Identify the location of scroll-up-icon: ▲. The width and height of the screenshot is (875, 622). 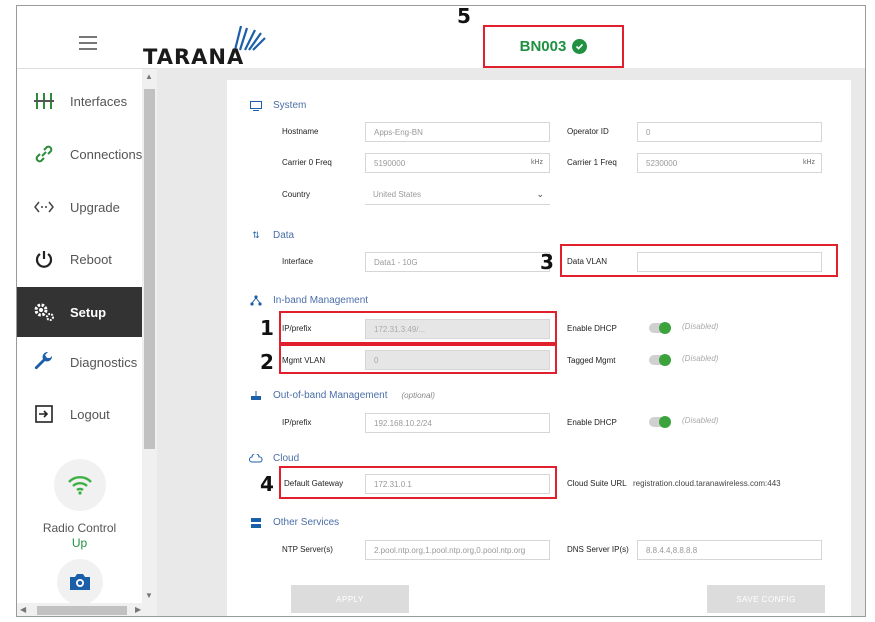
(149, 76).